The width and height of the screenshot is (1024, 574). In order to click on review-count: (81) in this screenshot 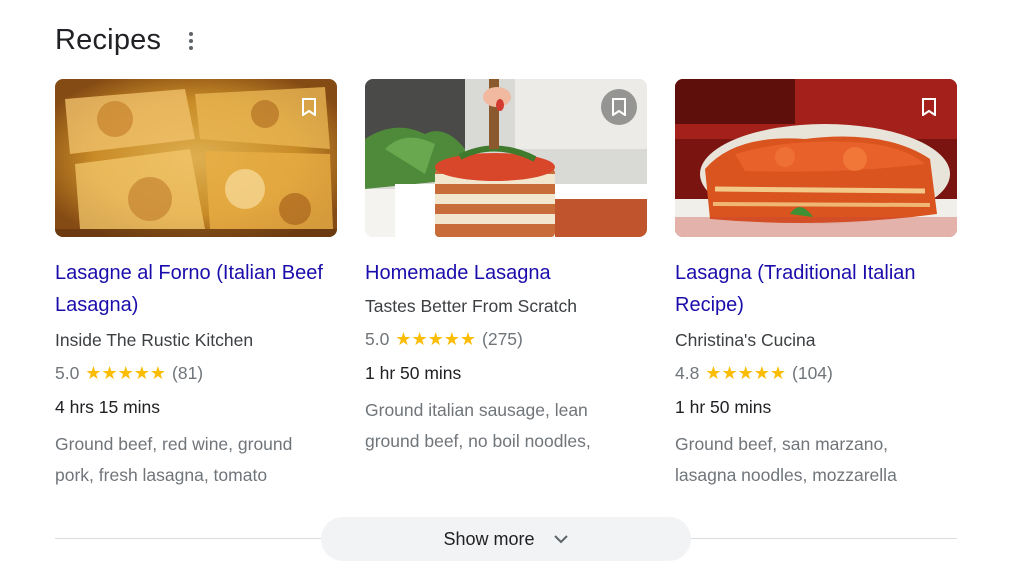, I will do `click(188, 373)`.